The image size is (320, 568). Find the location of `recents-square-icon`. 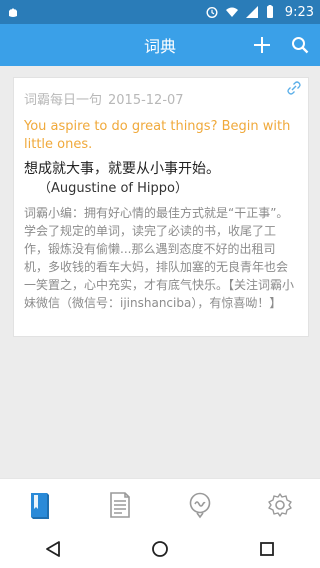

recents-square-icon is located at coordinates (266, 549).